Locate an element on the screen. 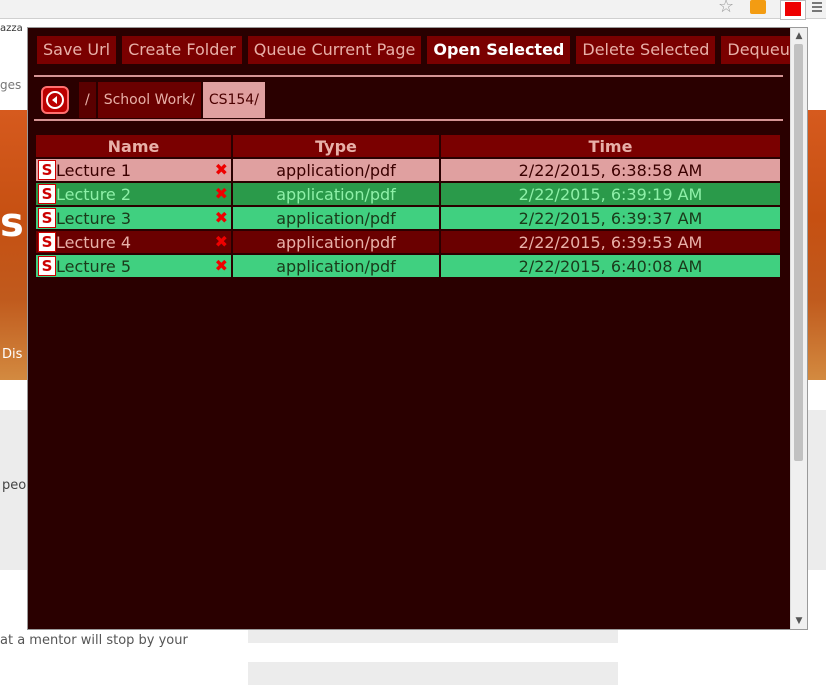 The height and width of the screenshot is (685, 826). time-cell: 2/22/2015, 6:39:37 AM is located at coordinates (610, 218).